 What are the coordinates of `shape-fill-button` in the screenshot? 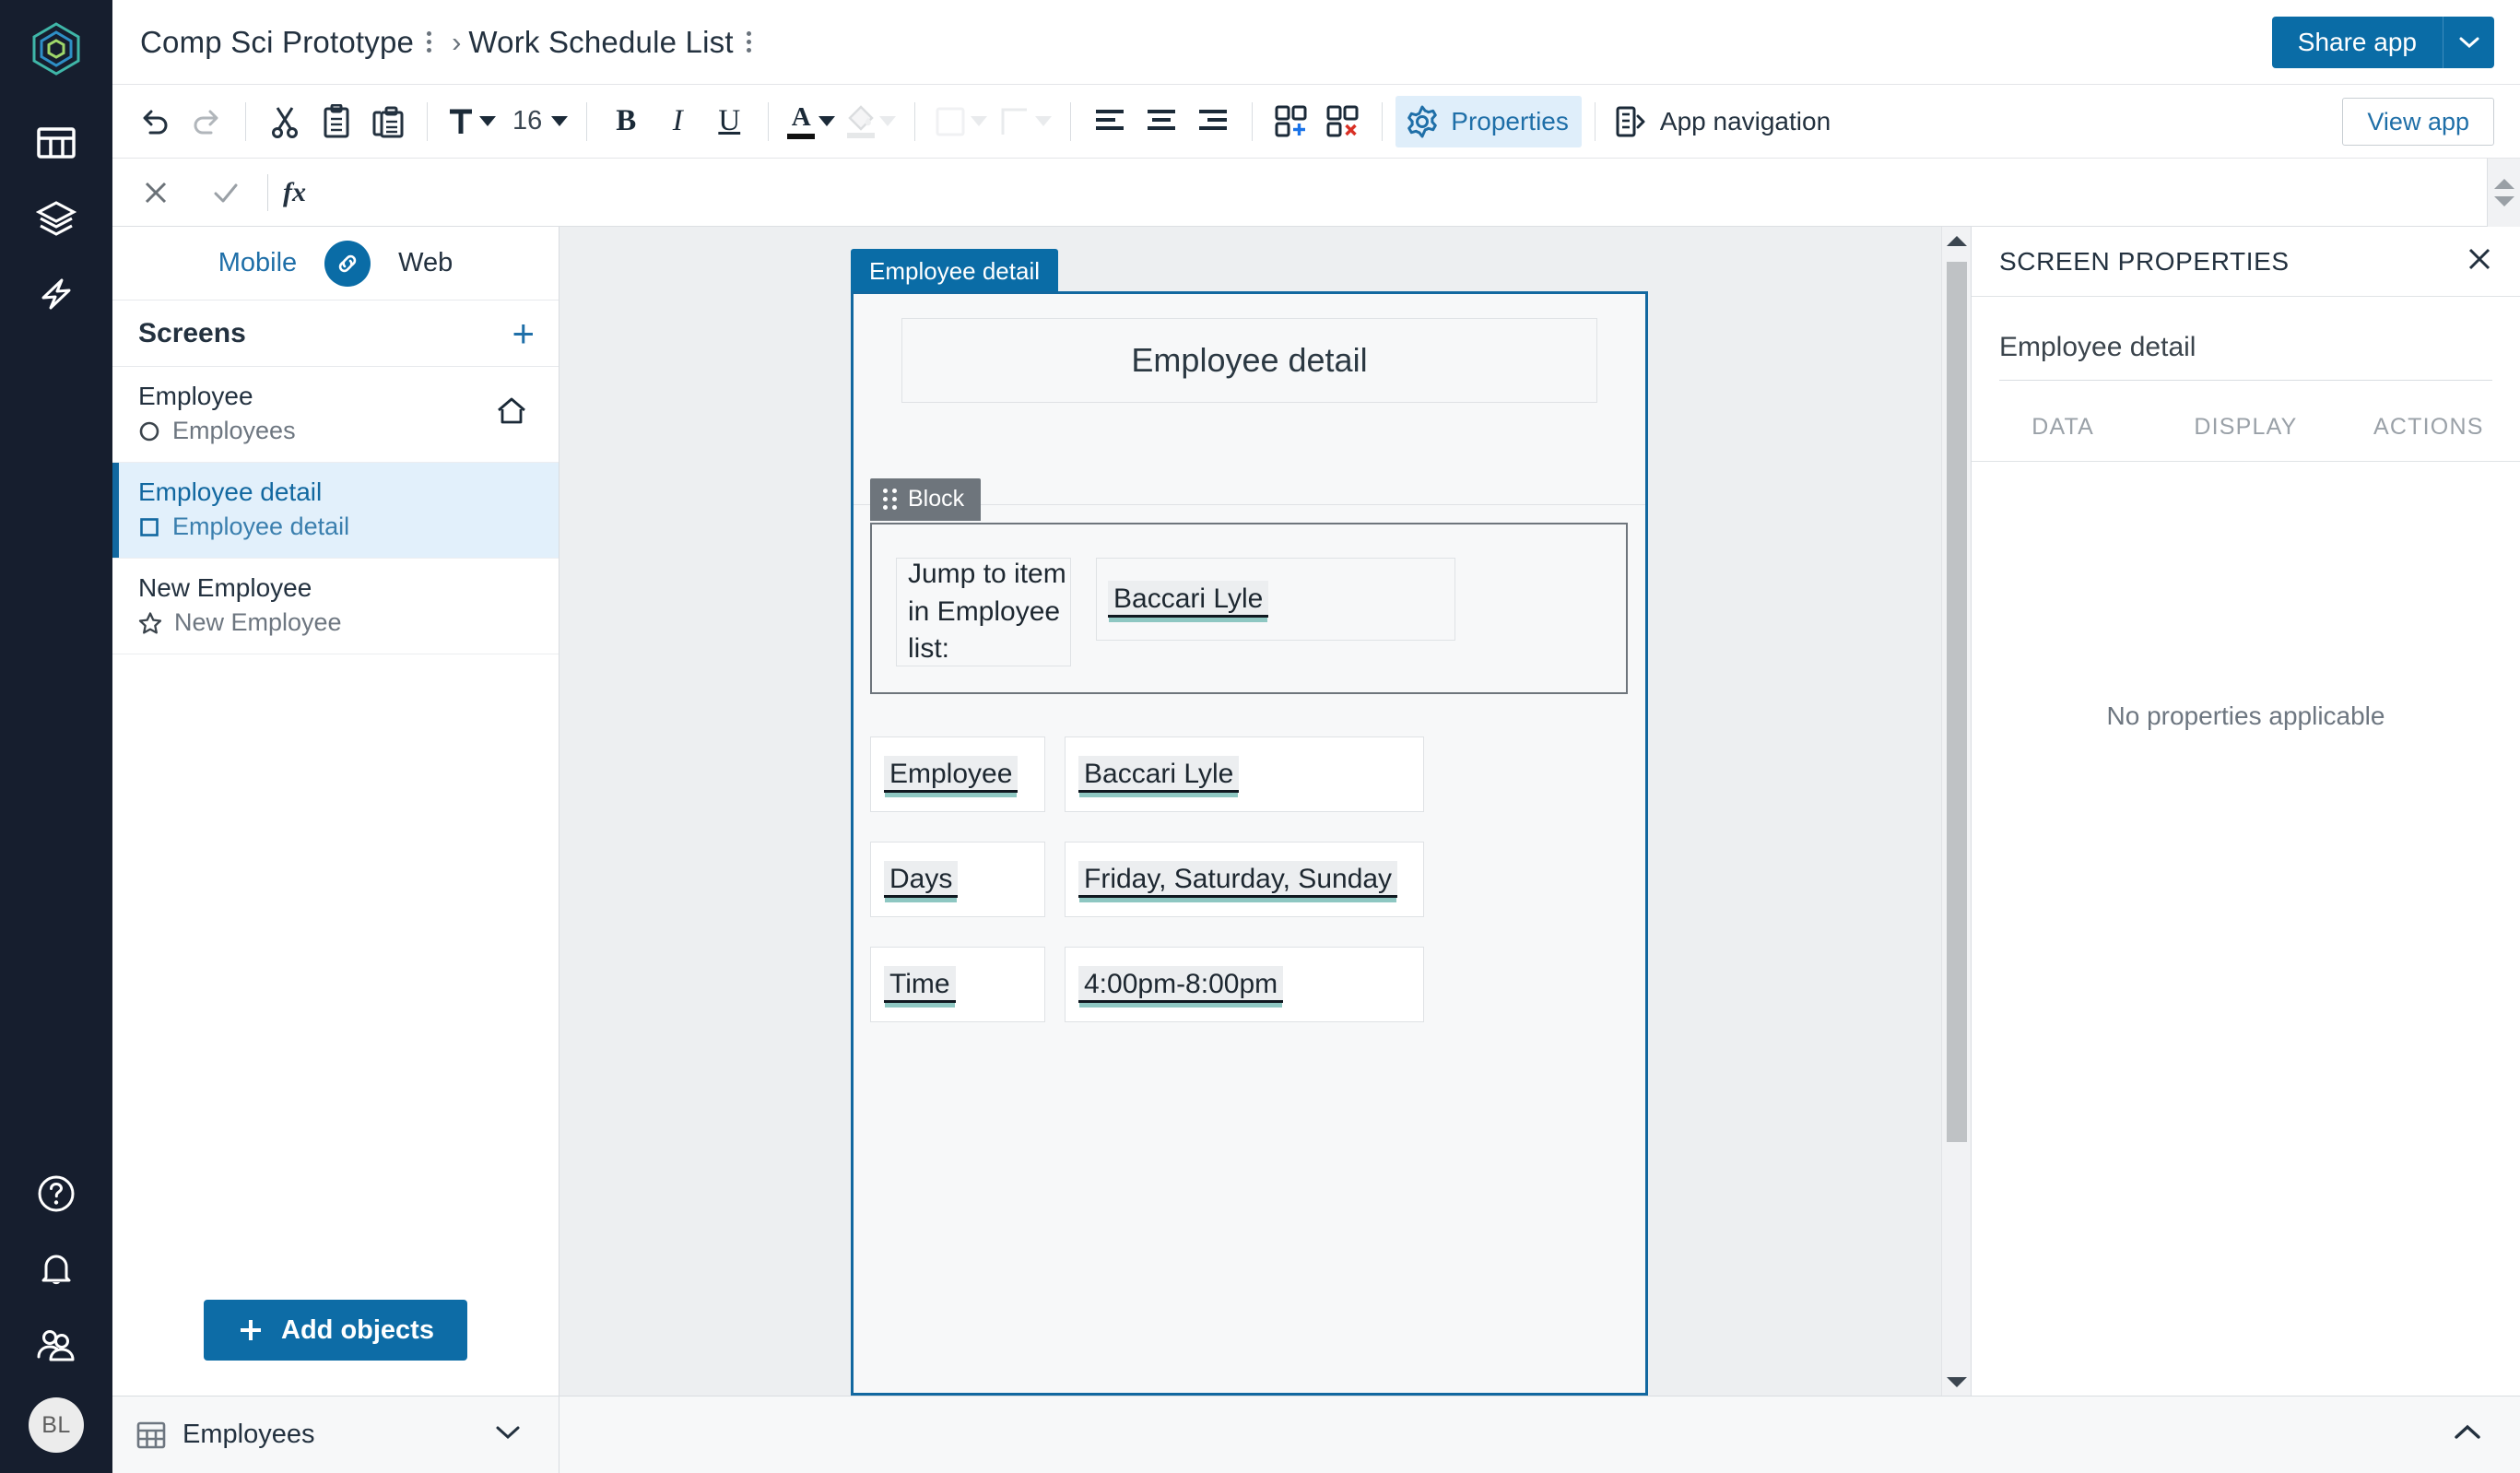 It's located at (960, 121).